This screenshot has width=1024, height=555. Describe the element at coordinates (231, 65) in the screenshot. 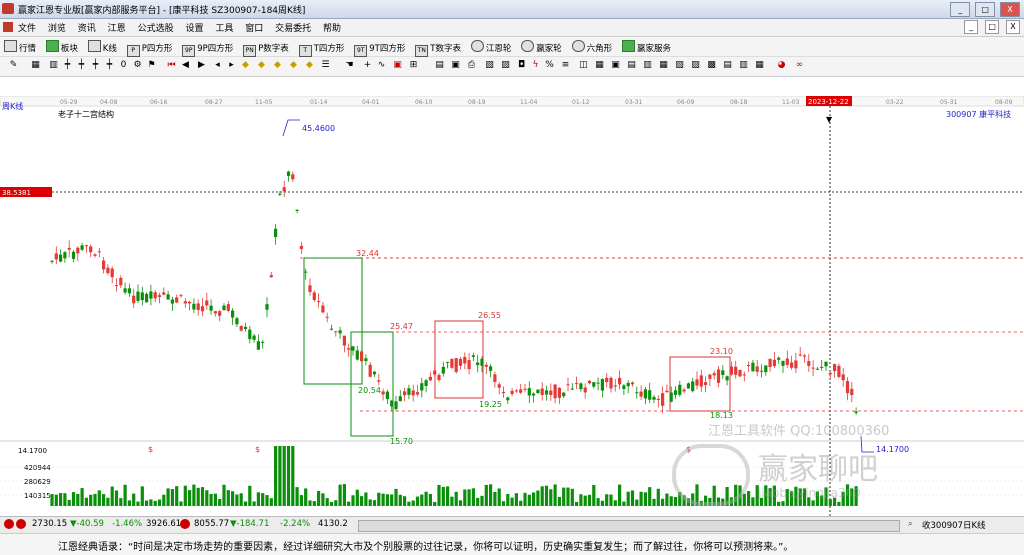

I see `right-icon: ▸` at that location.